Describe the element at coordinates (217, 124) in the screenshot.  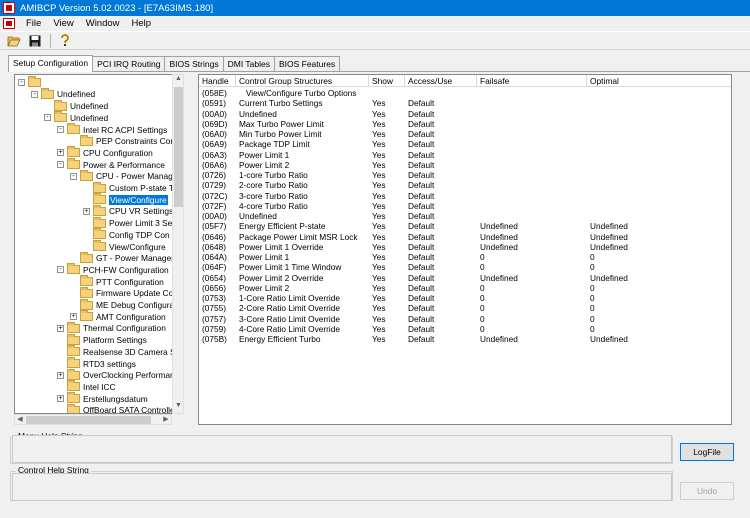
I see `cell-handle: (069D)` at that location.